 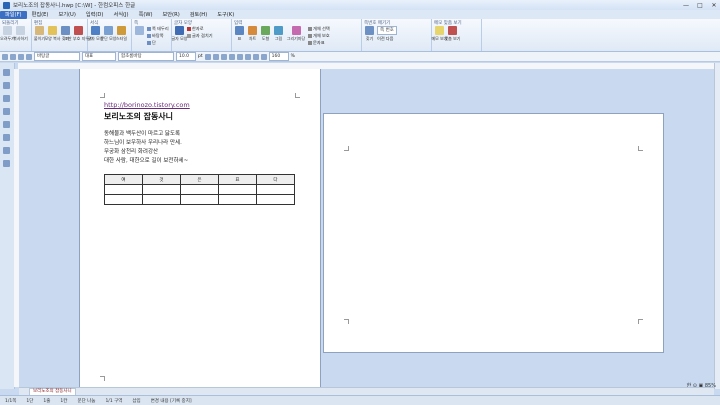 What do you see at coordinates (102, 378) in the screenshot?
I see `margin-marker` at bounding box center [102, 378].